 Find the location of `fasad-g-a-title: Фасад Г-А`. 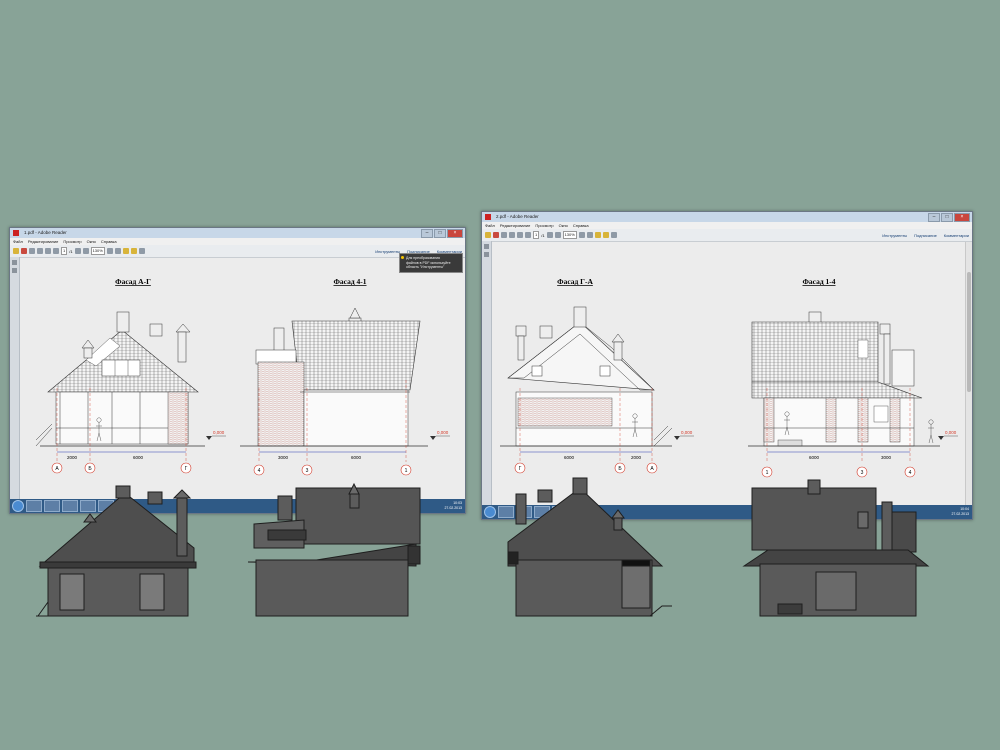

fasad-g-a-title: Фасад Г-А is located at coordinates (575, 281).